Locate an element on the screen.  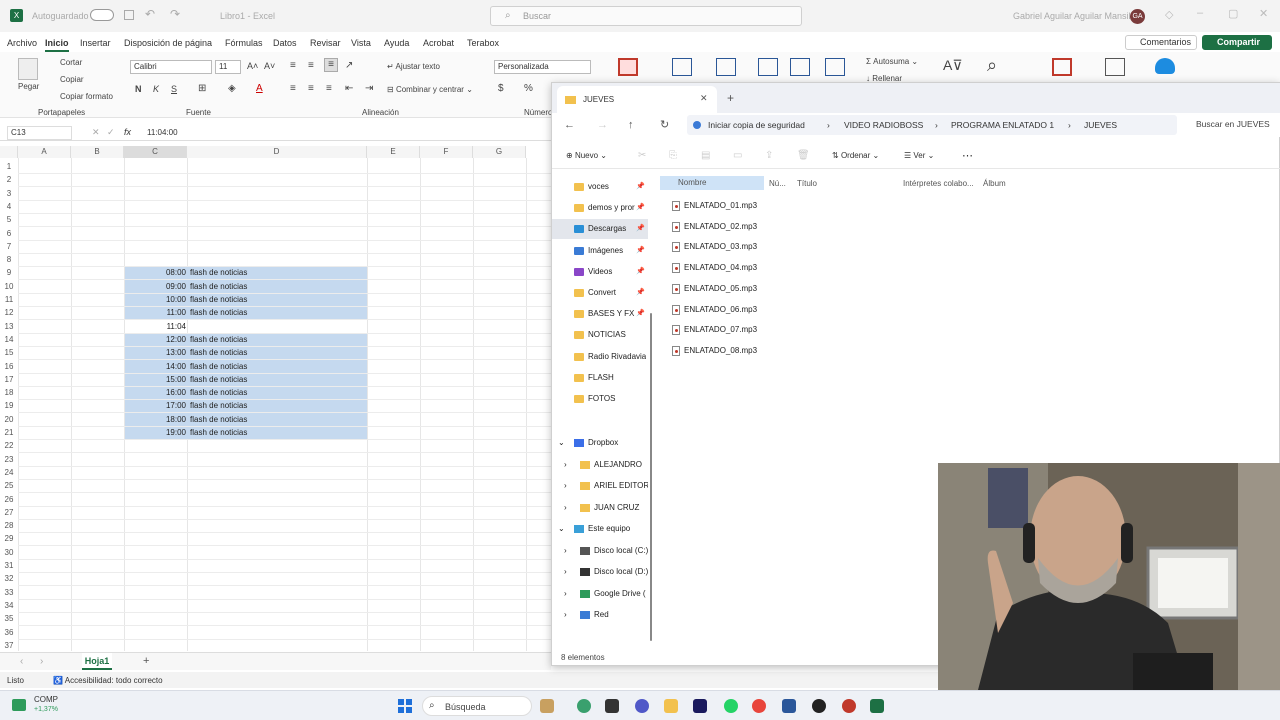
file-explorer-taskbar-icon is located at coordinates (671, 706).